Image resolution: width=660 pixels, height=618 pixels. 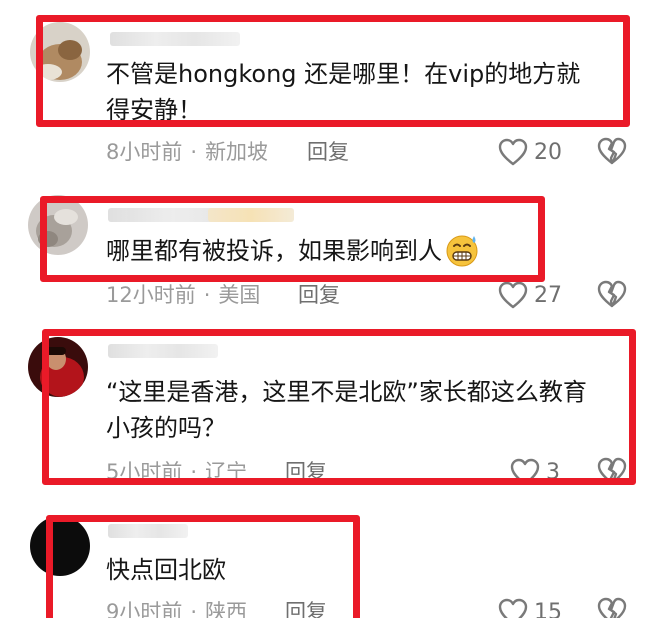 I want to click on comment-time: 12小时前, so click(x=151, y=295).